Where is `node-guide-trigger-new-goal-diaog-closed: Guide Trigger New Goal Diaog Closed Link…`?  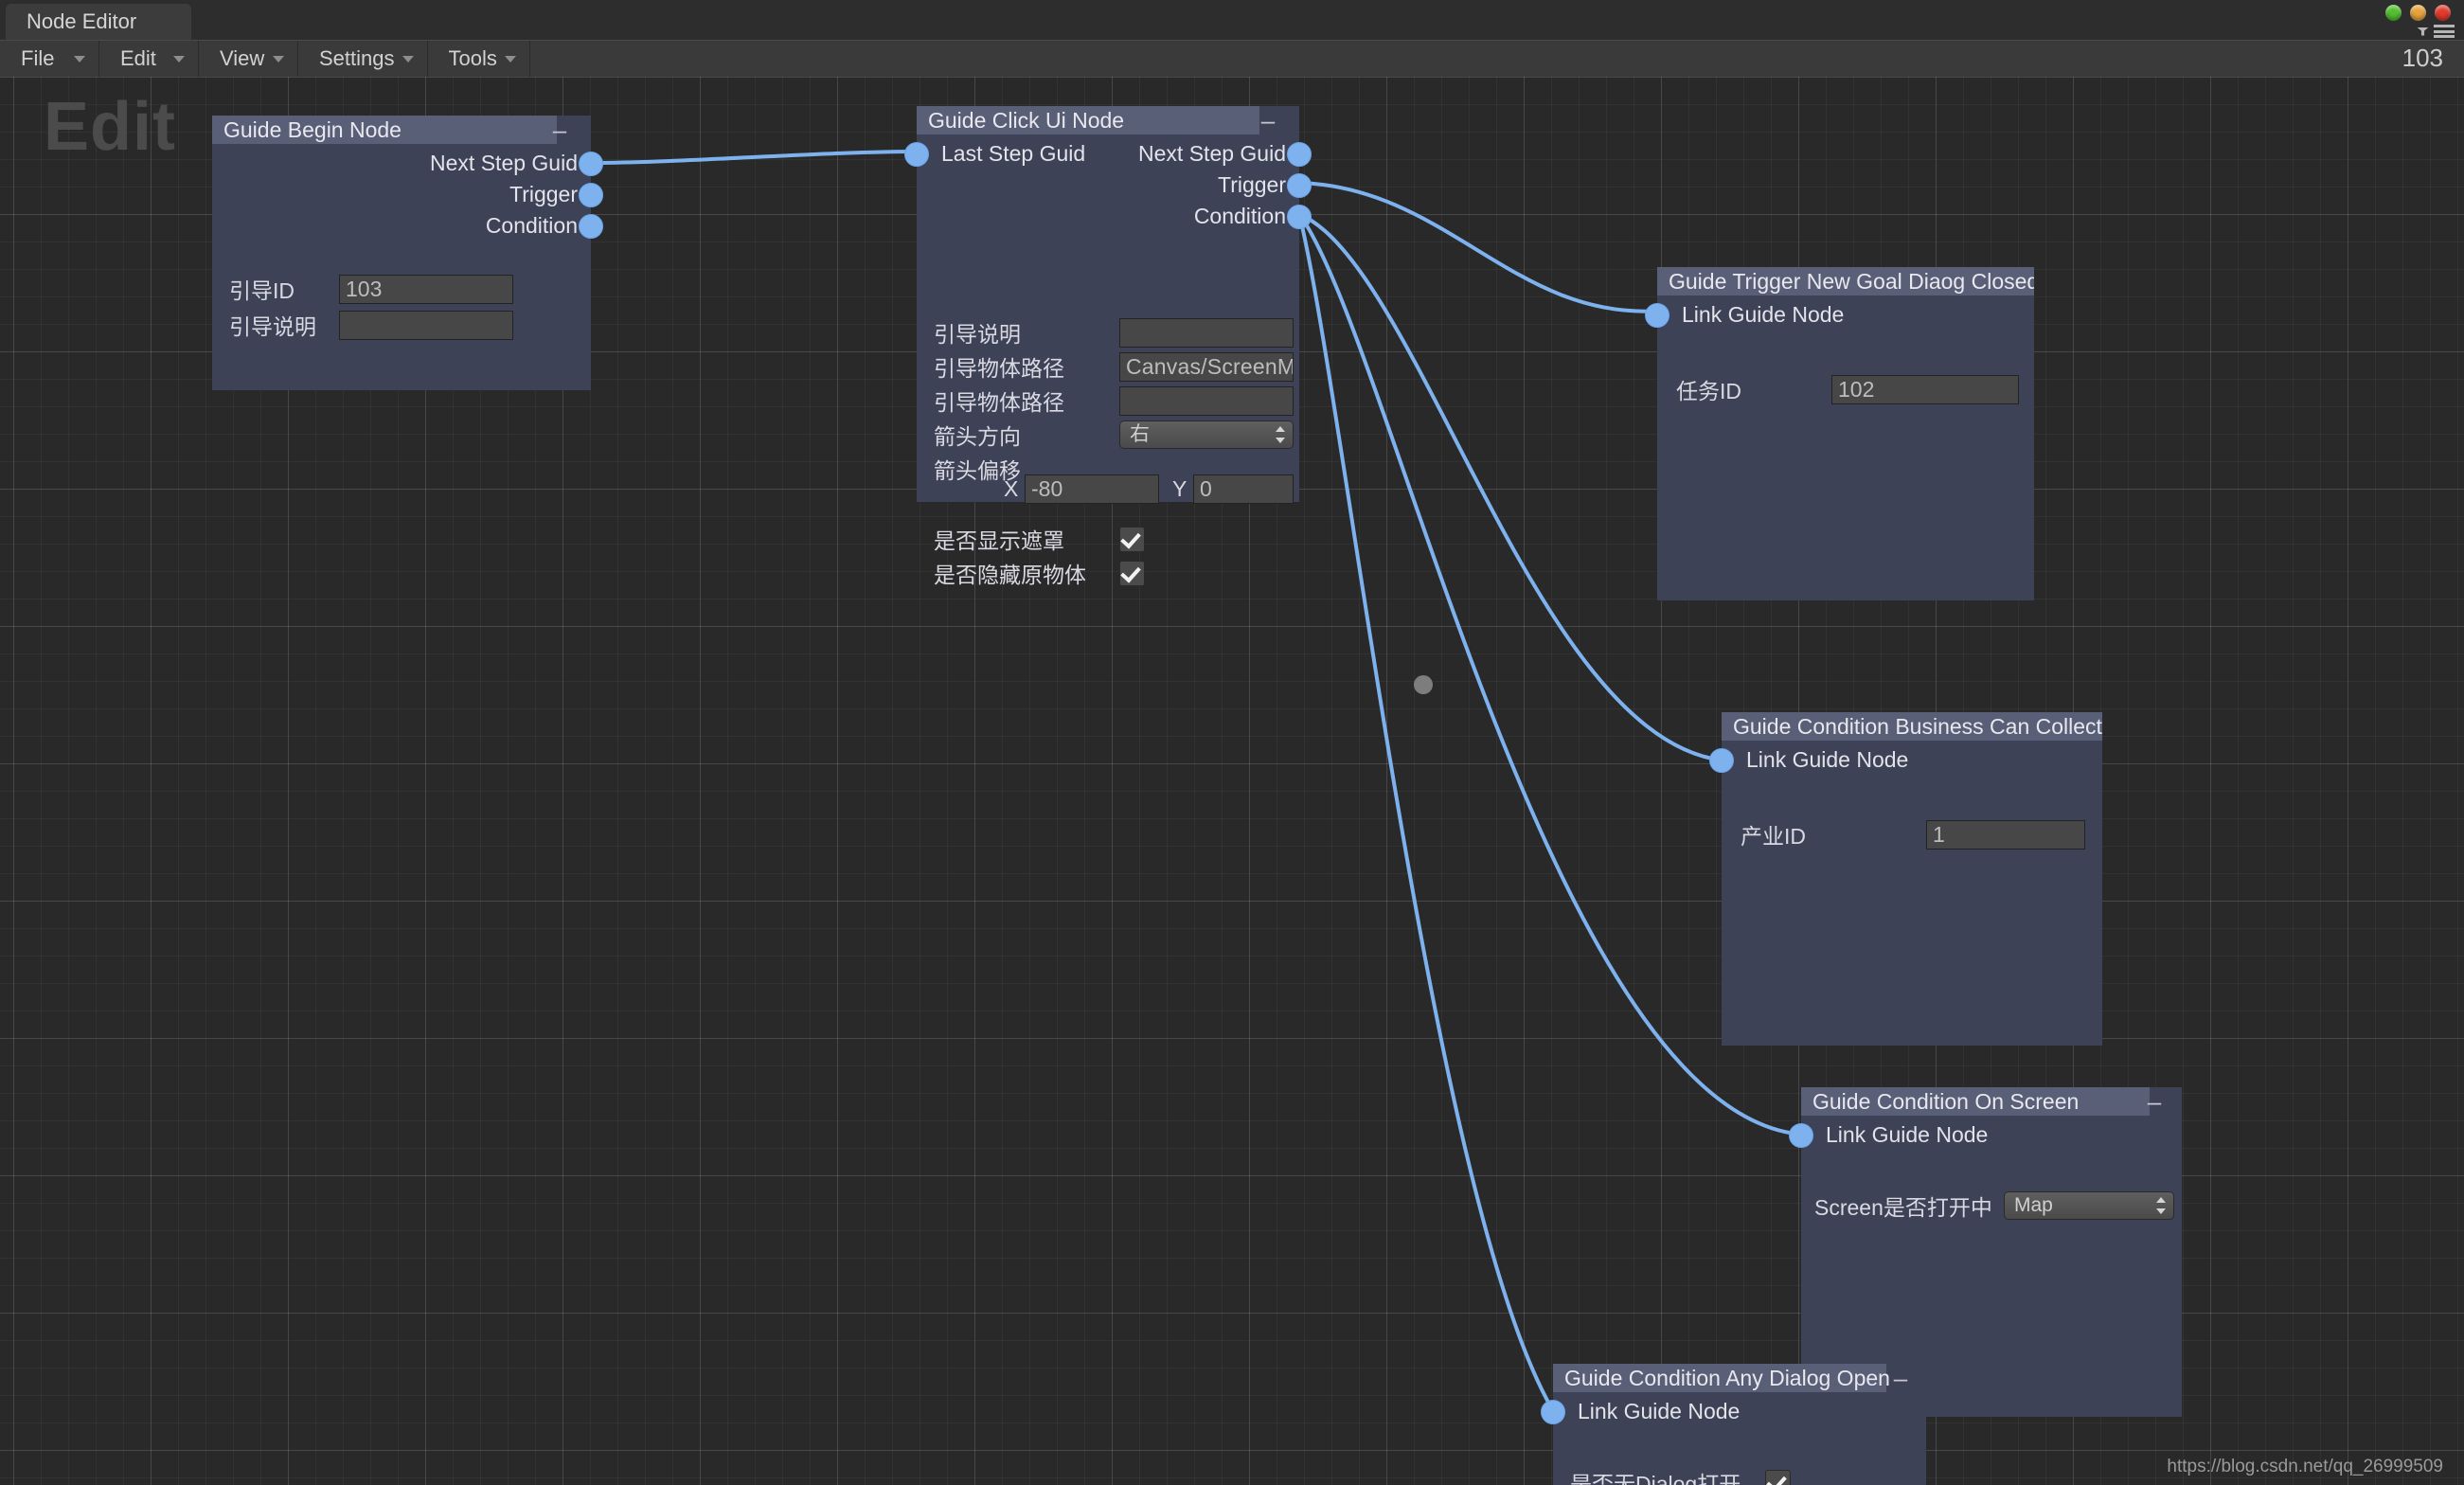 node-guide-trigger-new-goal-diaog-closed: Guide Trigger New Goal Diaog Closed Link… is located at coordinates (1839, 433).